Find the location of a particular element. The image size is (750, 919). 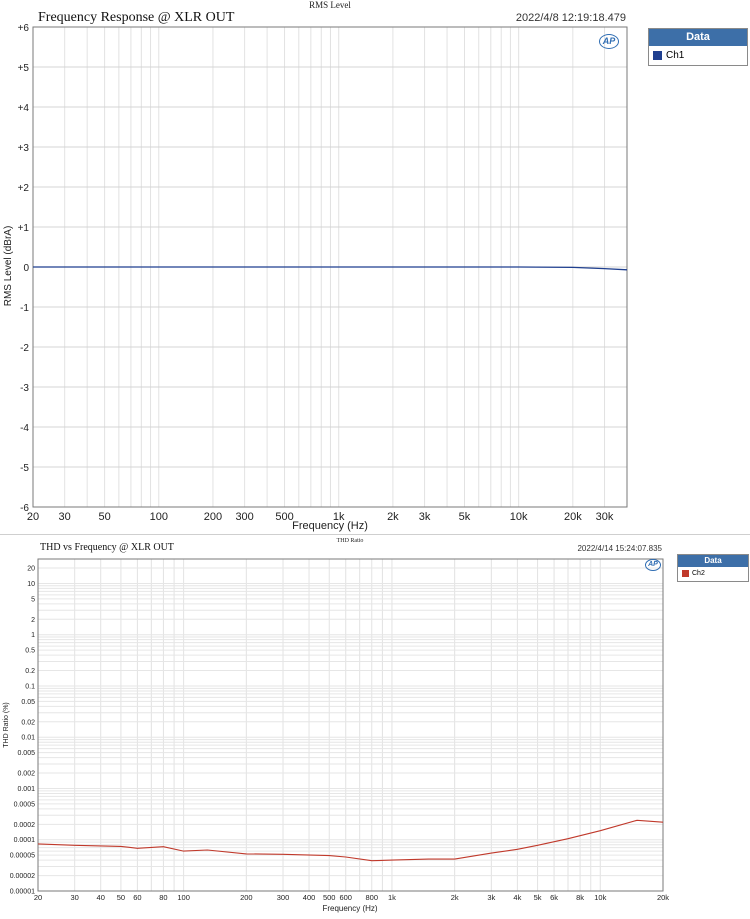

y-tick-label: 0.001 is located at coordinates (26, 789).